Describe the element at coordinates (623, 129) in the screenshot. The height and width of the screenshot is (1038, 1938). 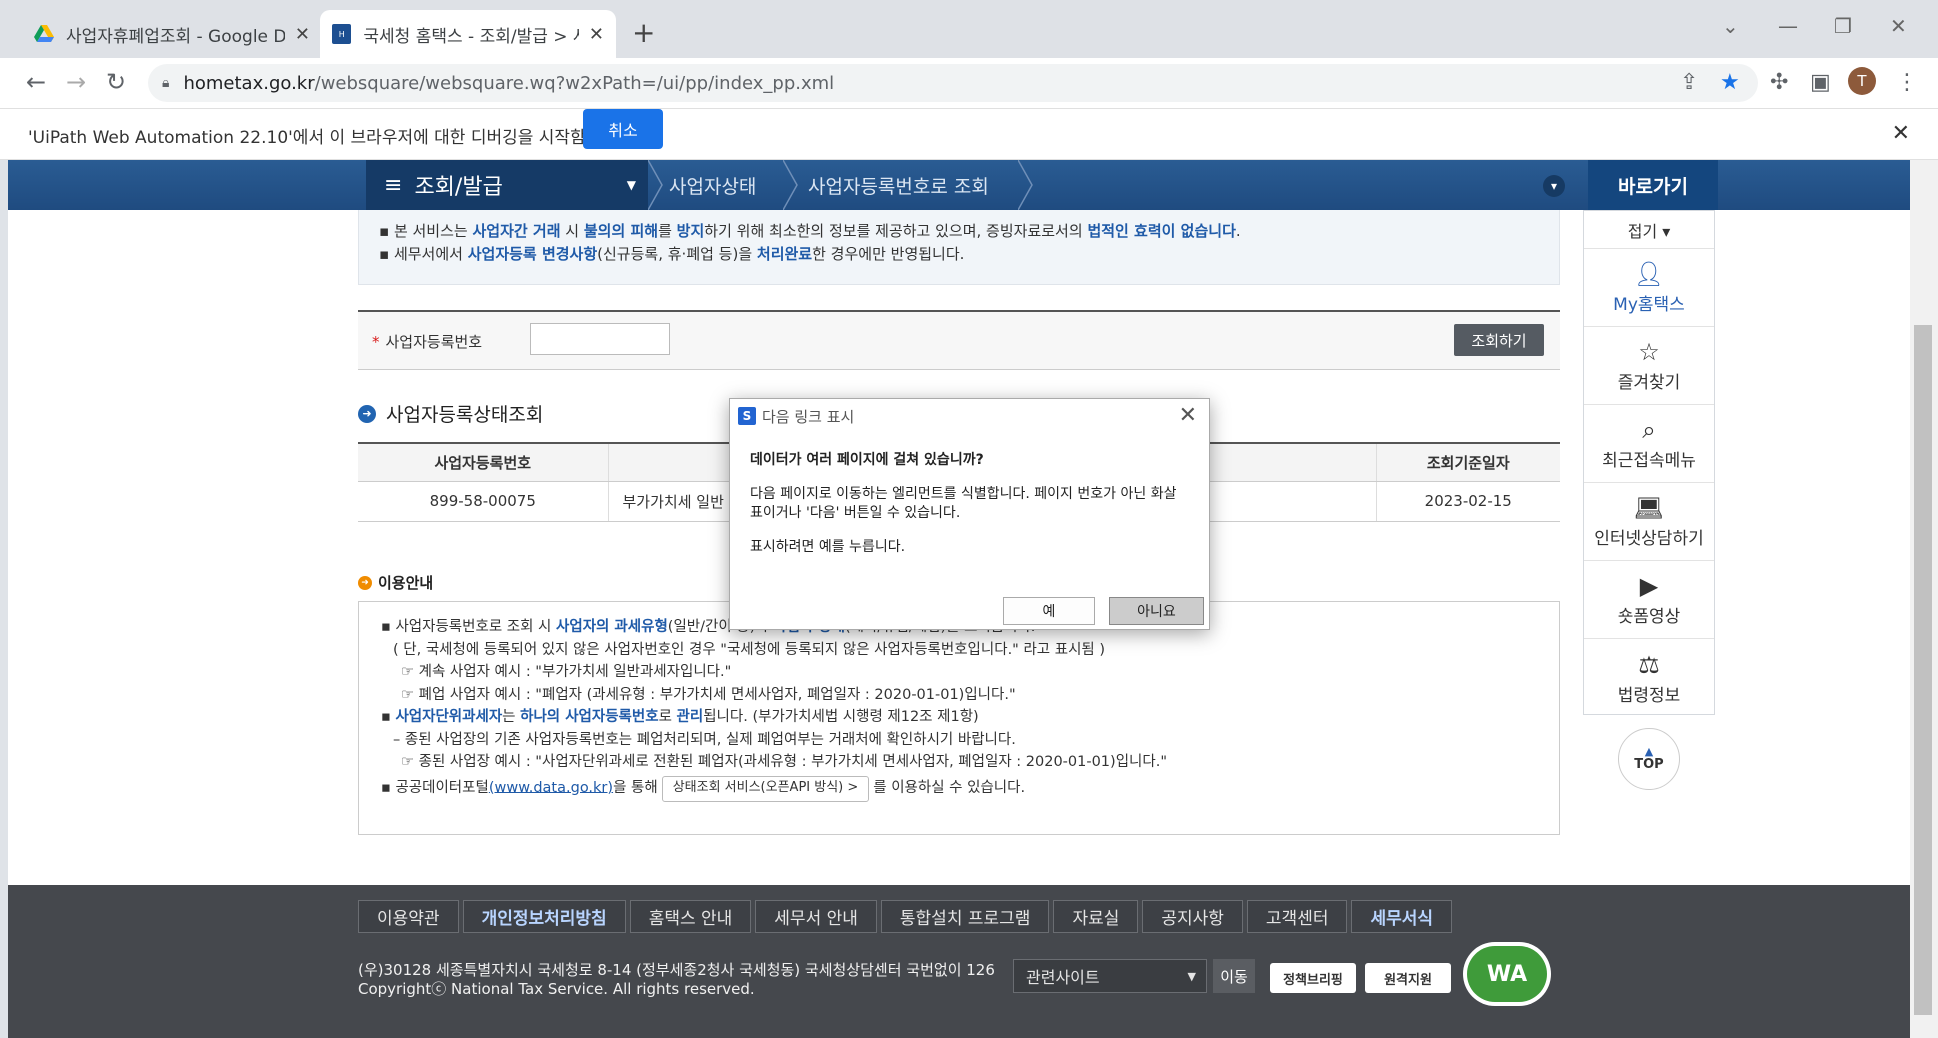
I see `infobar-cancel-button: 취소` at that location.